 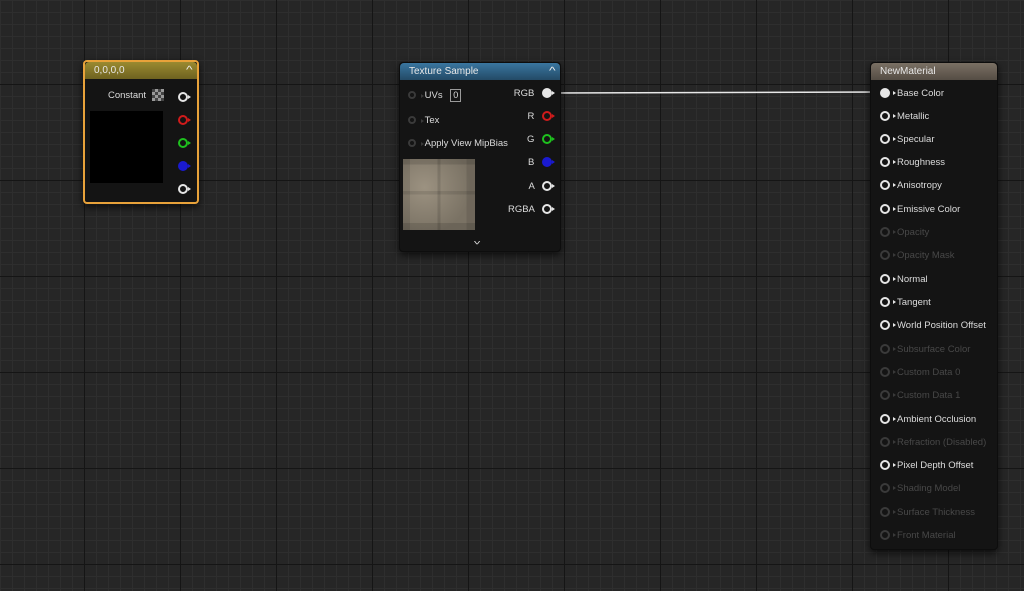 I want to click on material-pin-label: Normal, so click(x=912, y=279).